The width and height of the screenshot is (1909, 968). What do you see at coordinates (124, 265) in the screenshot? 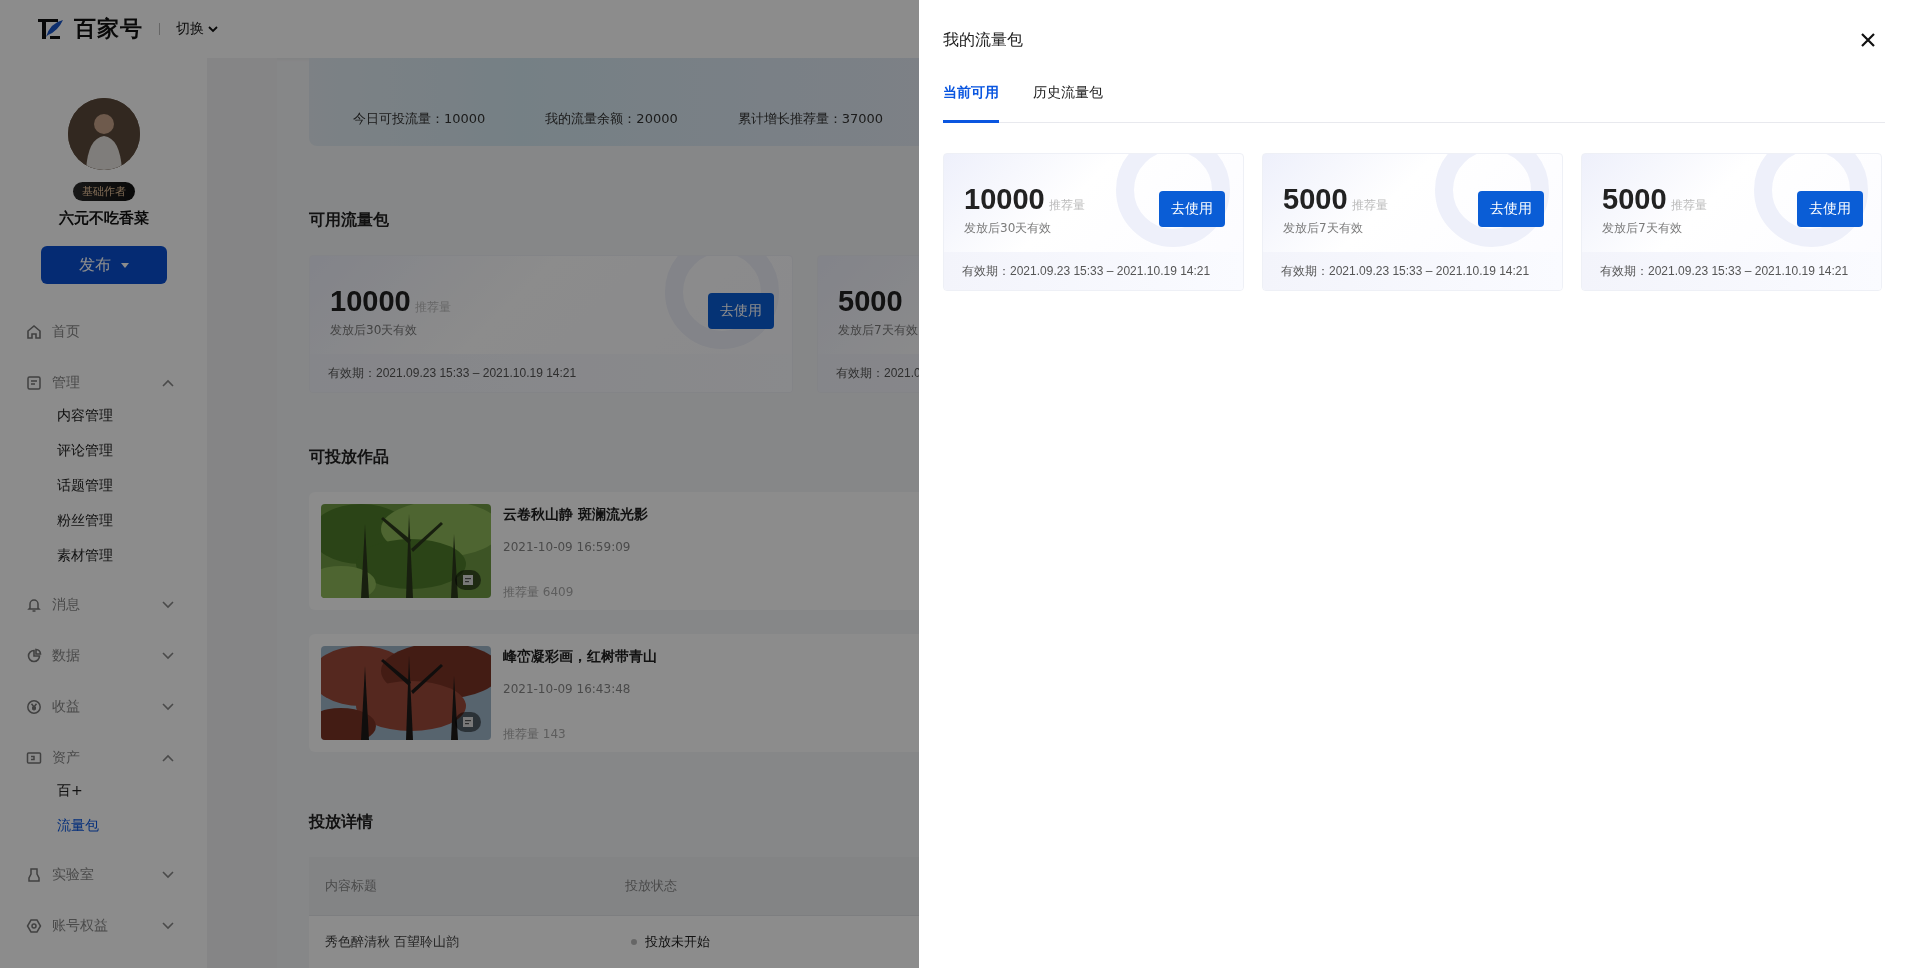
I see `caret-icon` at bounding box center [124, 265].